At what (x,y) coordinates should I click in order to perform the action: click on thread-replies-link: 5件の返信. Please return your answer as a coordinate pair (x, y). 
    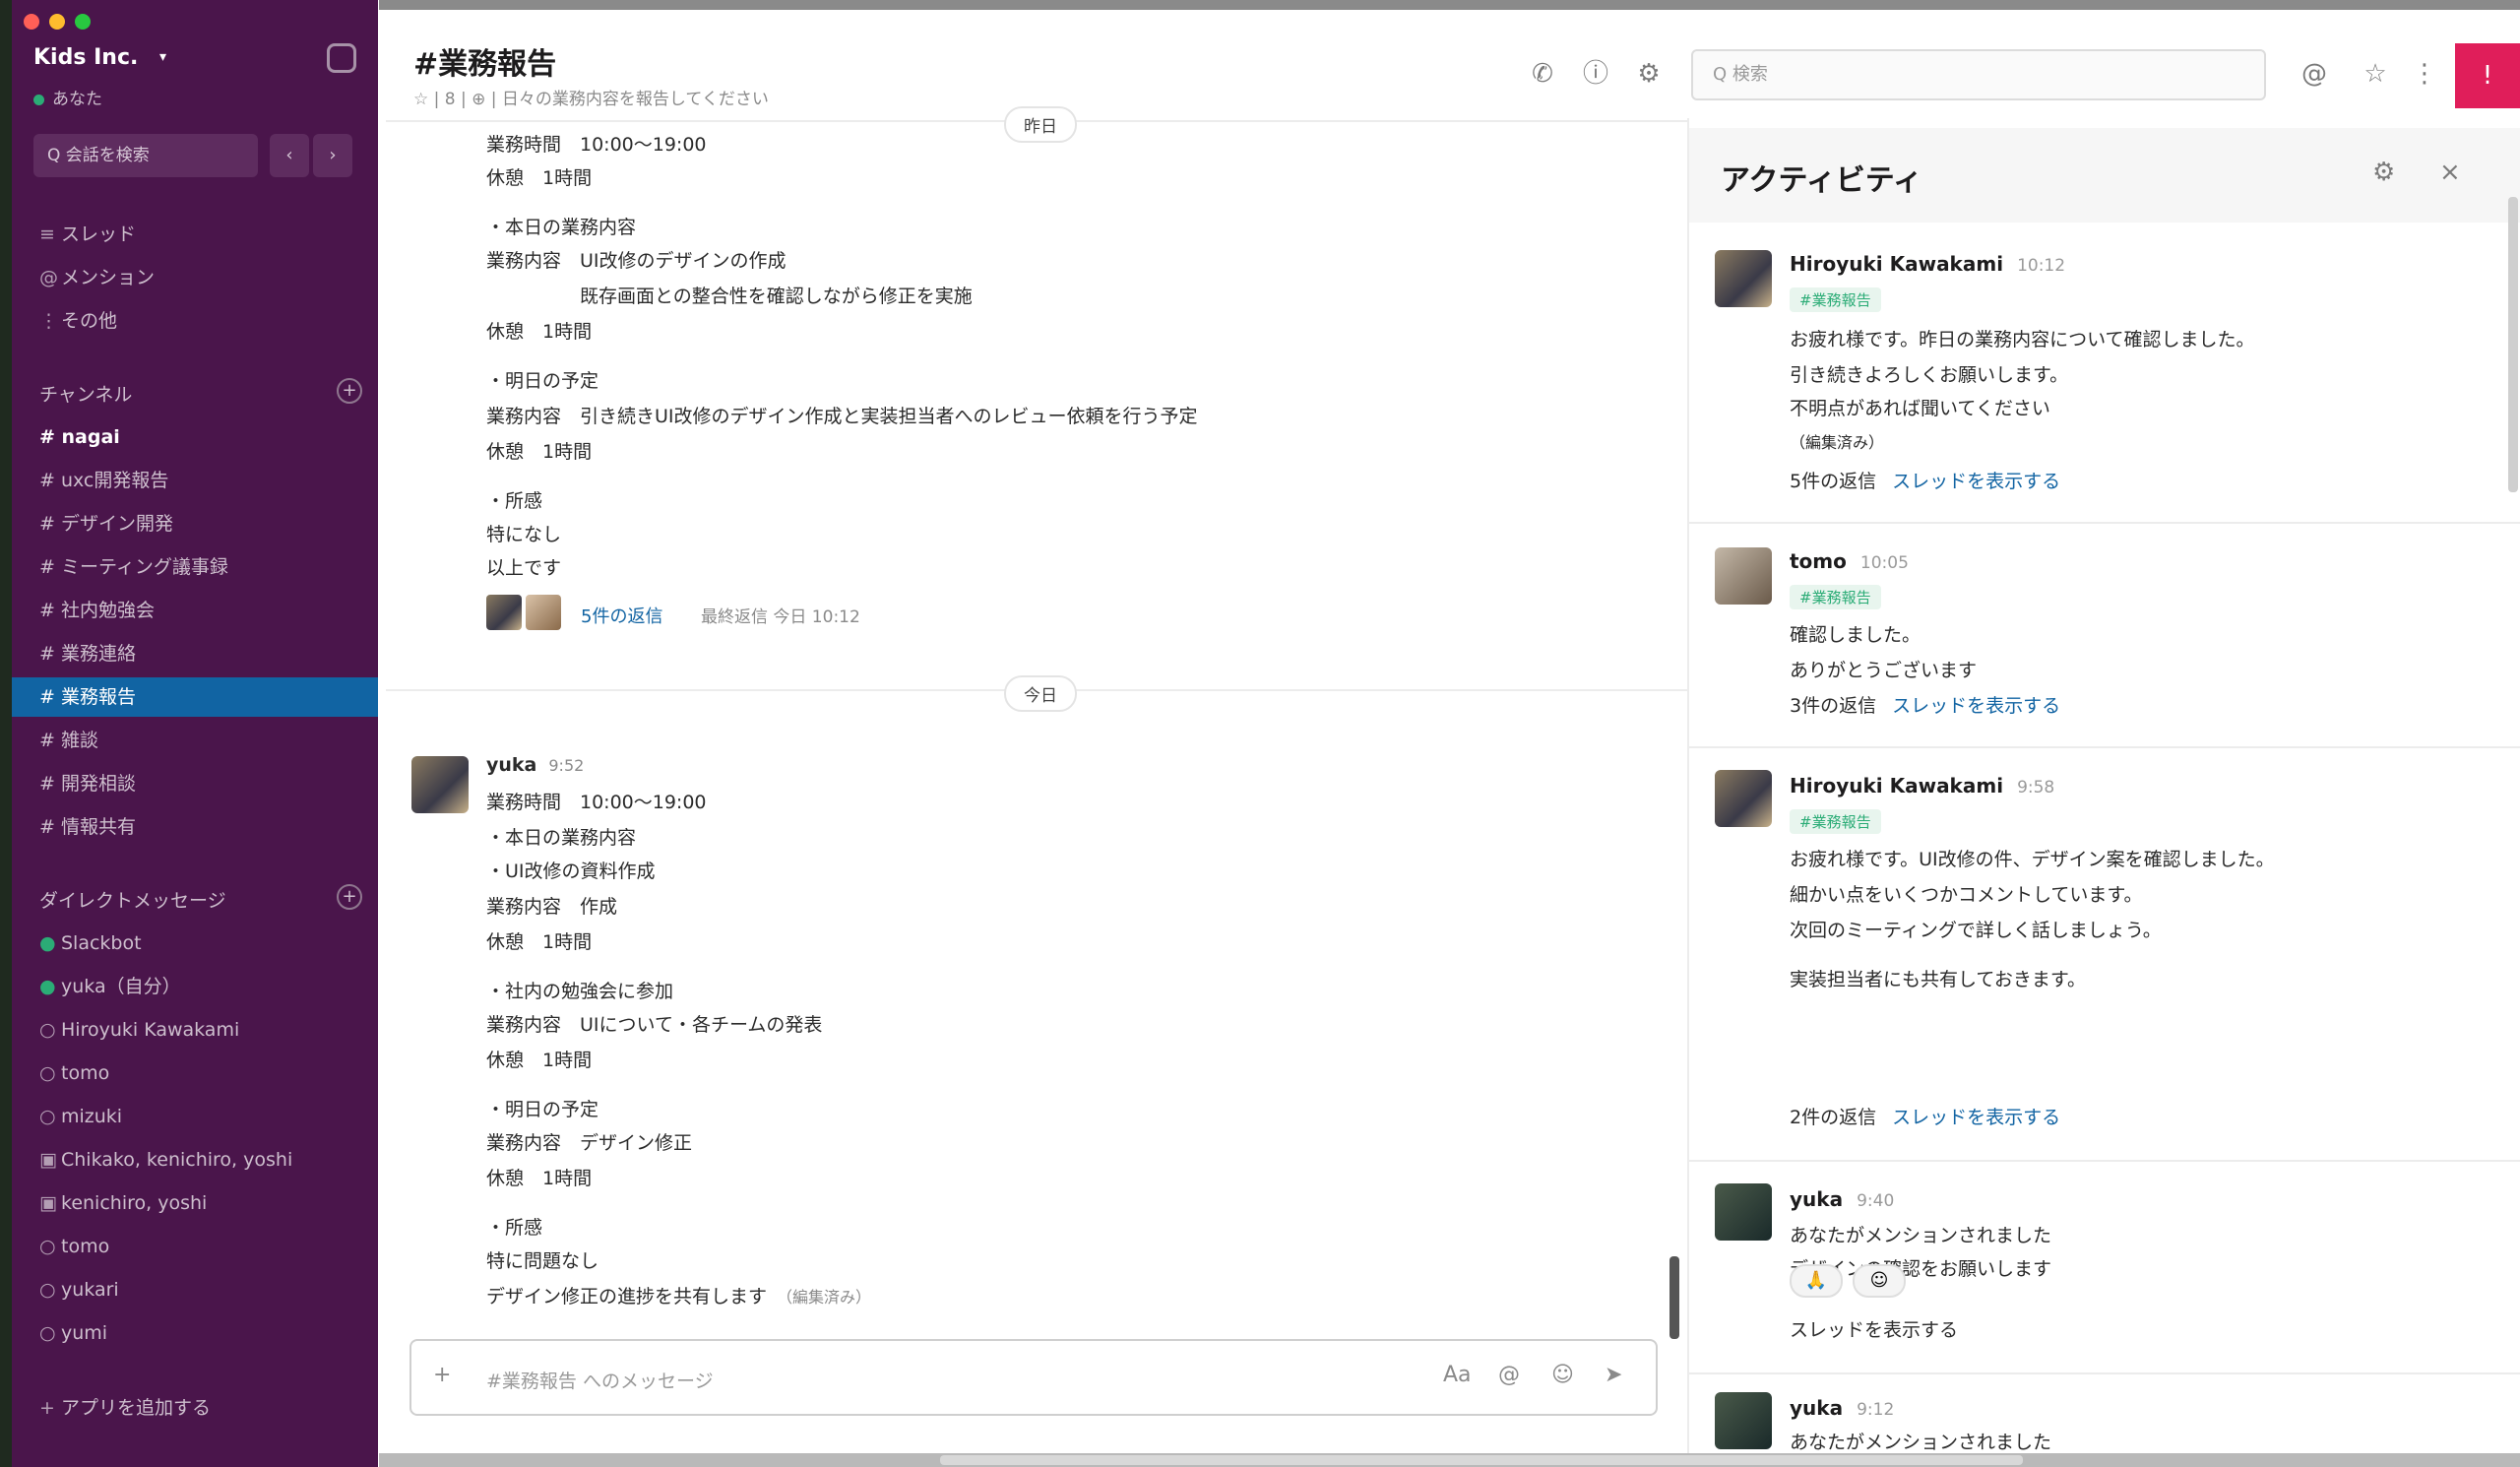
    Looking at the image, I should click on (621, 615).